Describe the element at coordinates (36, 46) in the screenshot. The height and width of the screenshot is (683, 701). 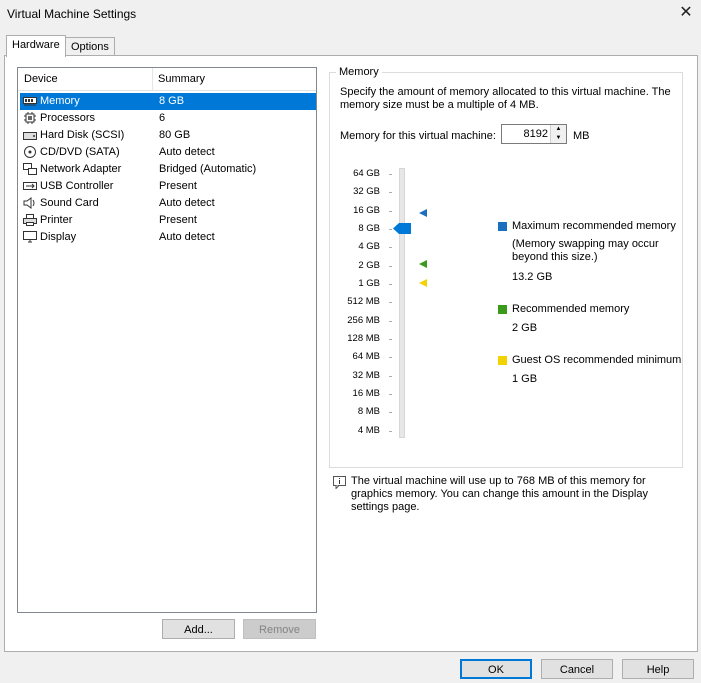
I see `tab-hardware: Hardware` at that location.